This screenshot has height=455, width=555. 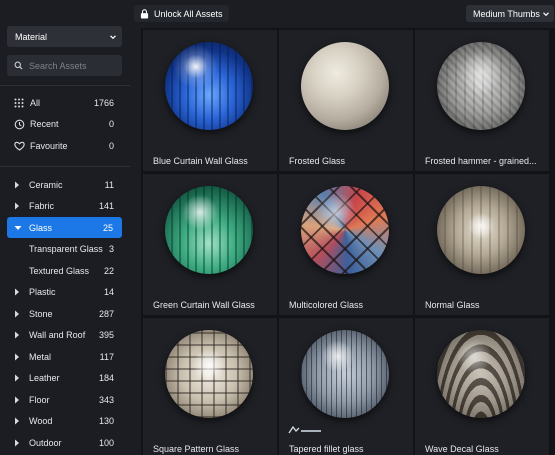 I want to click on asset-card: Multicolored Glass, so click(x=346, y=244).